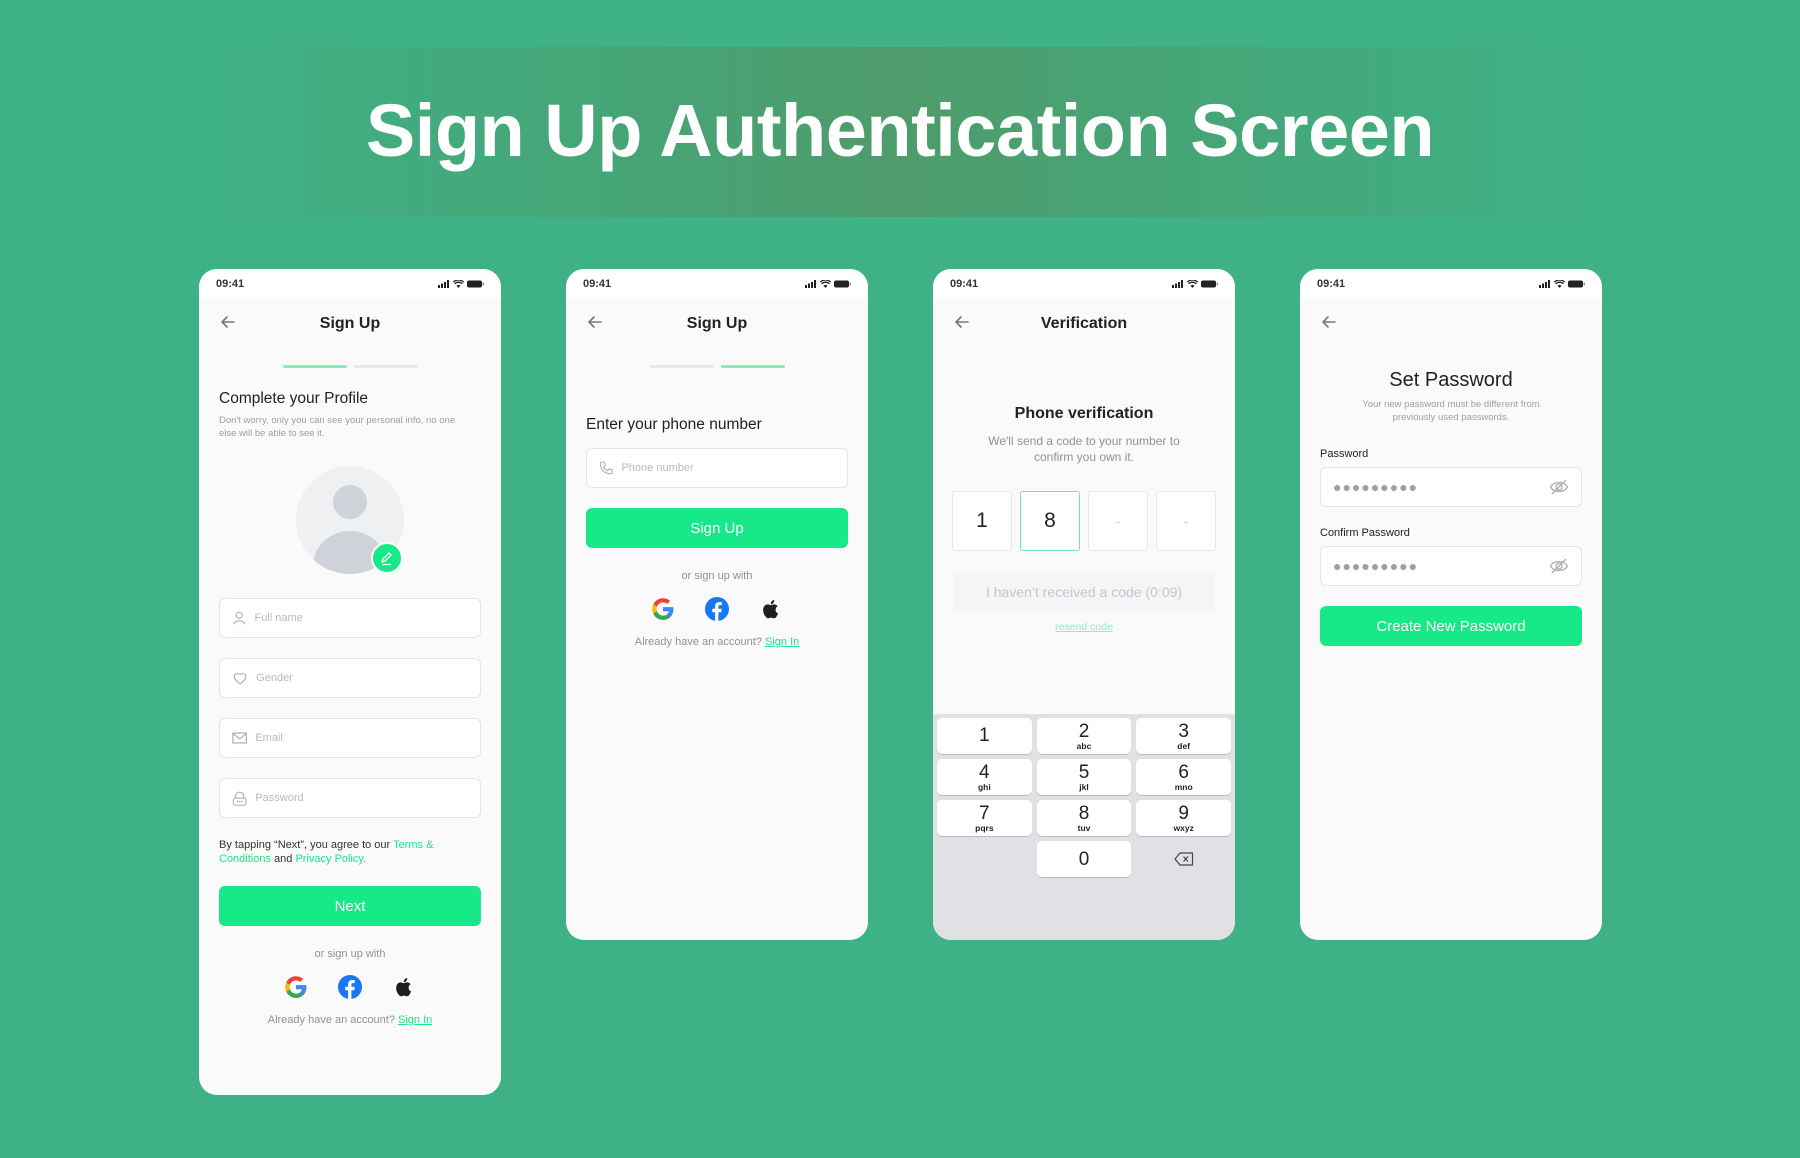 Image resolution: width=1800 pixels, height=1158 pixels. I want to click on create-new-password-button: Create New Password, so click(1451, 626).